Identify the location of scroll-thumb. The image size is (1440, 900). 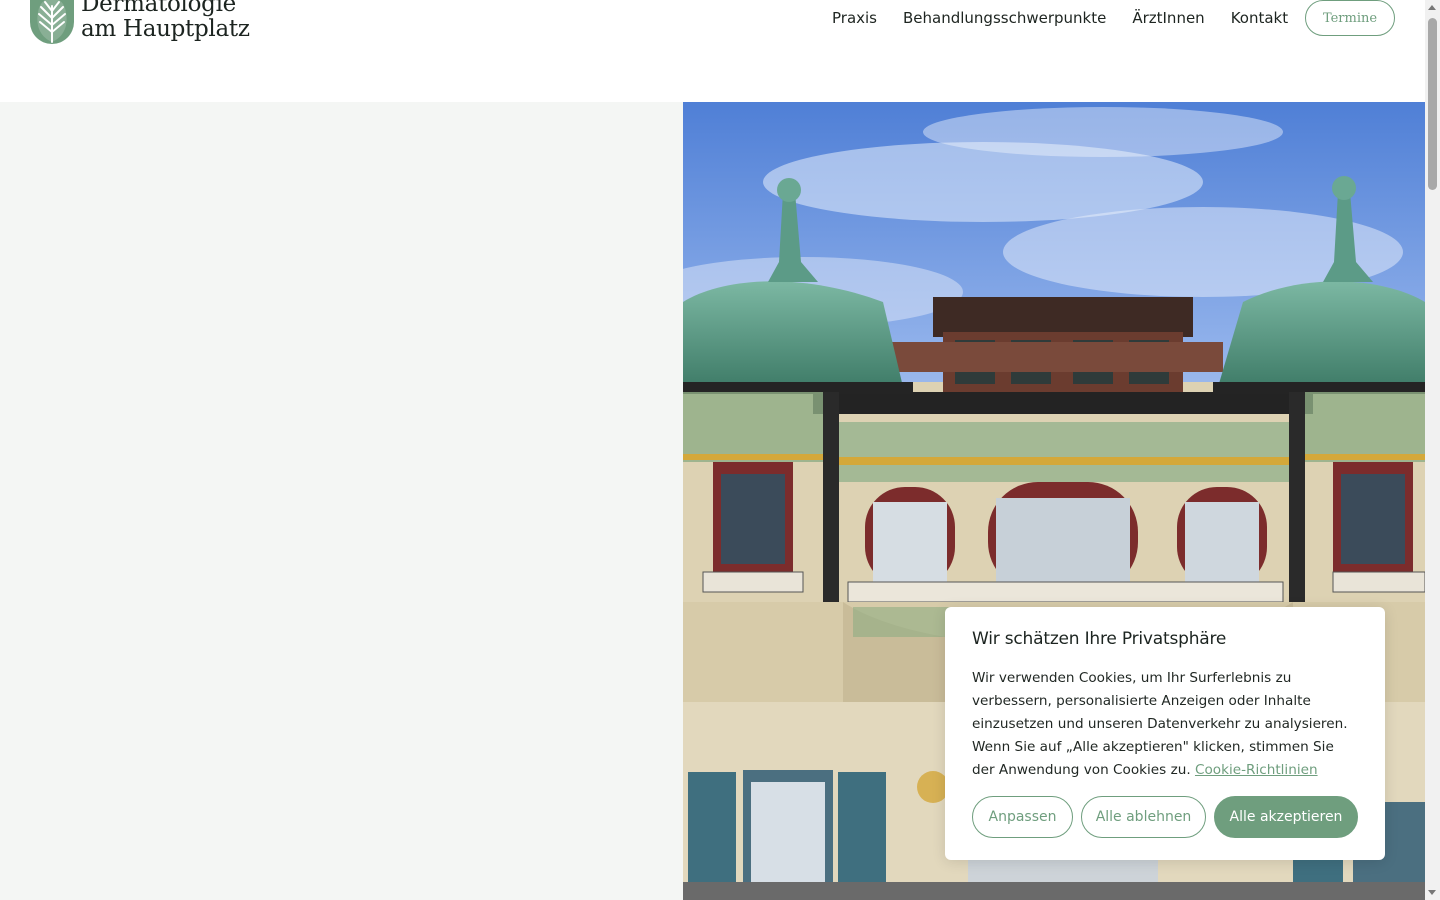
(1432, 104).